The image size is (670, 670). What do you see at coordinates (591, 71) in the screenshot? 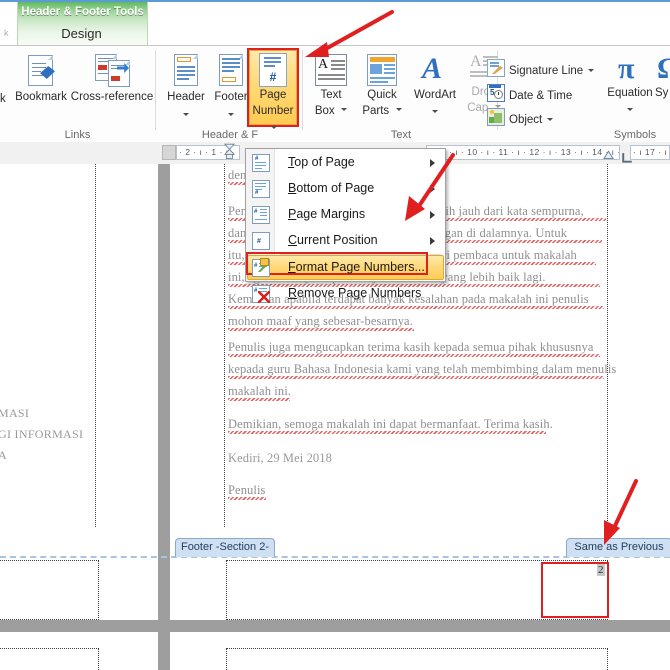
I see `signature-line-dropdown-caret` at bounding box center [591, 71].